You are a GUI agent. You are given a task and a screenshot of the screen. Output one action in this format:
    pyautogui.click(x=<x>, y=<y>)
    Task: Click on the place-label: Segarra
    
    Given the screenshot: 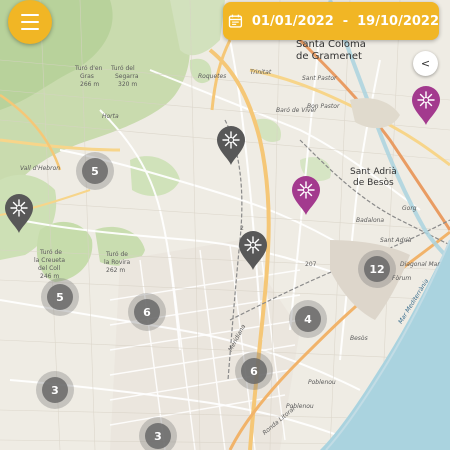 What is the action you would take?
    pyautogui.click(x=127, y=76)
    